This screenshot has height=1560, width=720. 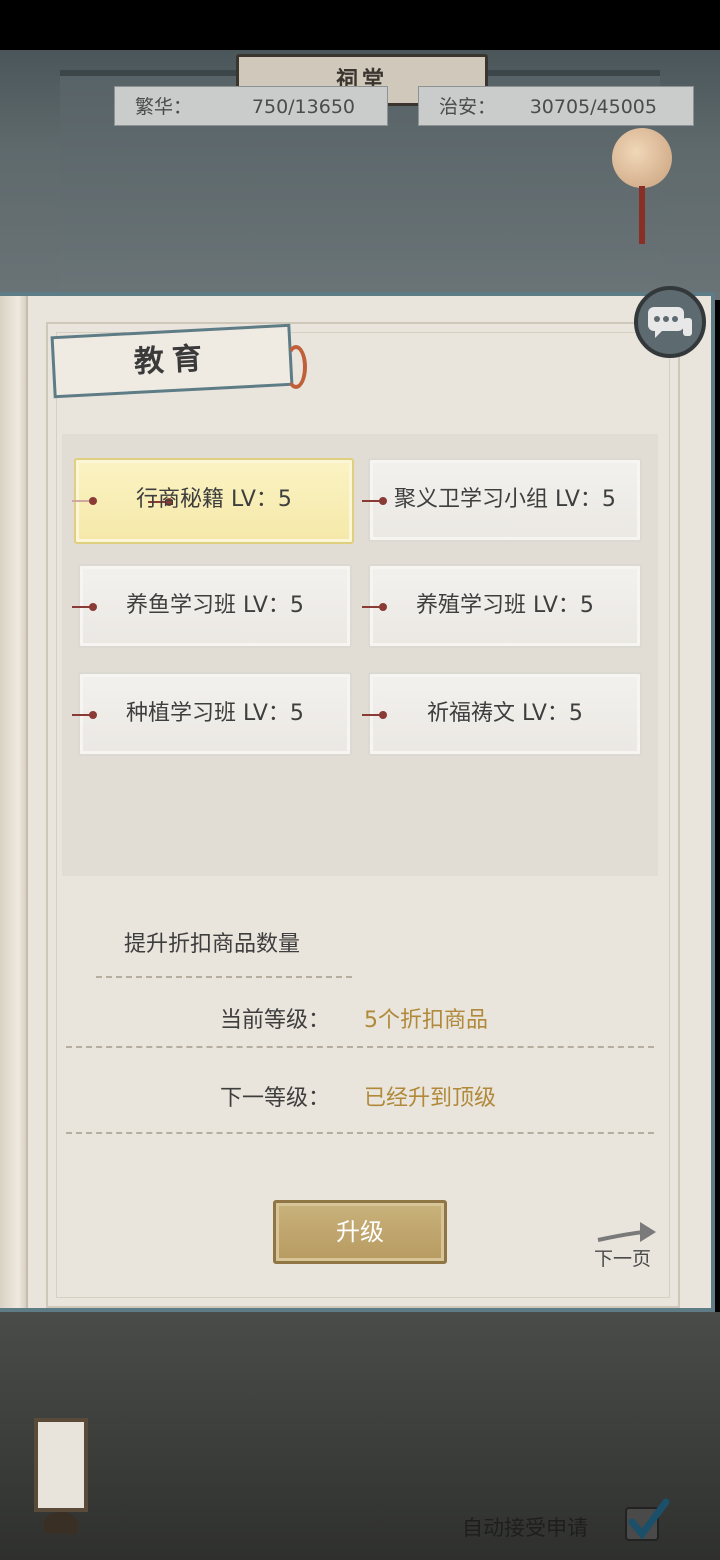 What do you see at coordinates (525, 1528) in the screenshot?
I see `auto-accept-label: 自动接受申请` at bounding box center [525, 1528].